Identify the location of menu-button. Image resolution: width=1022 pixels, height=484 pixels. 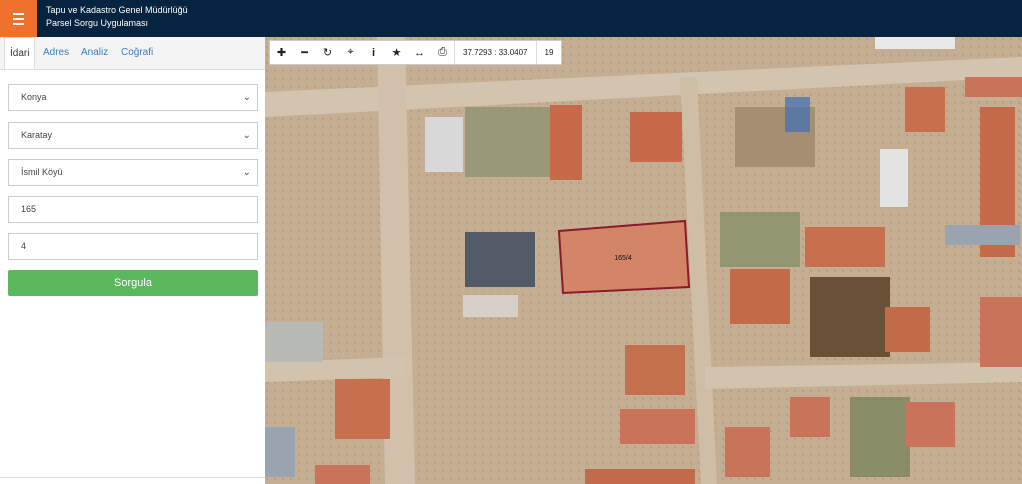
(18, 18).